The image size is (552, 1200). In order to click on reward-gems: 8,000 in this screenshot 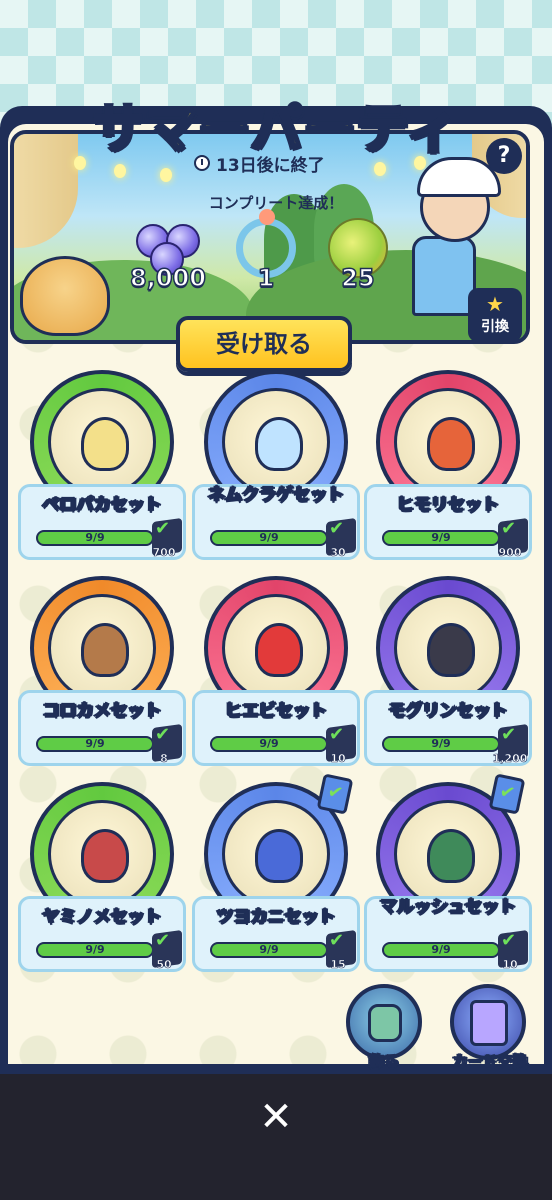, I will do `click(168, 262)`.